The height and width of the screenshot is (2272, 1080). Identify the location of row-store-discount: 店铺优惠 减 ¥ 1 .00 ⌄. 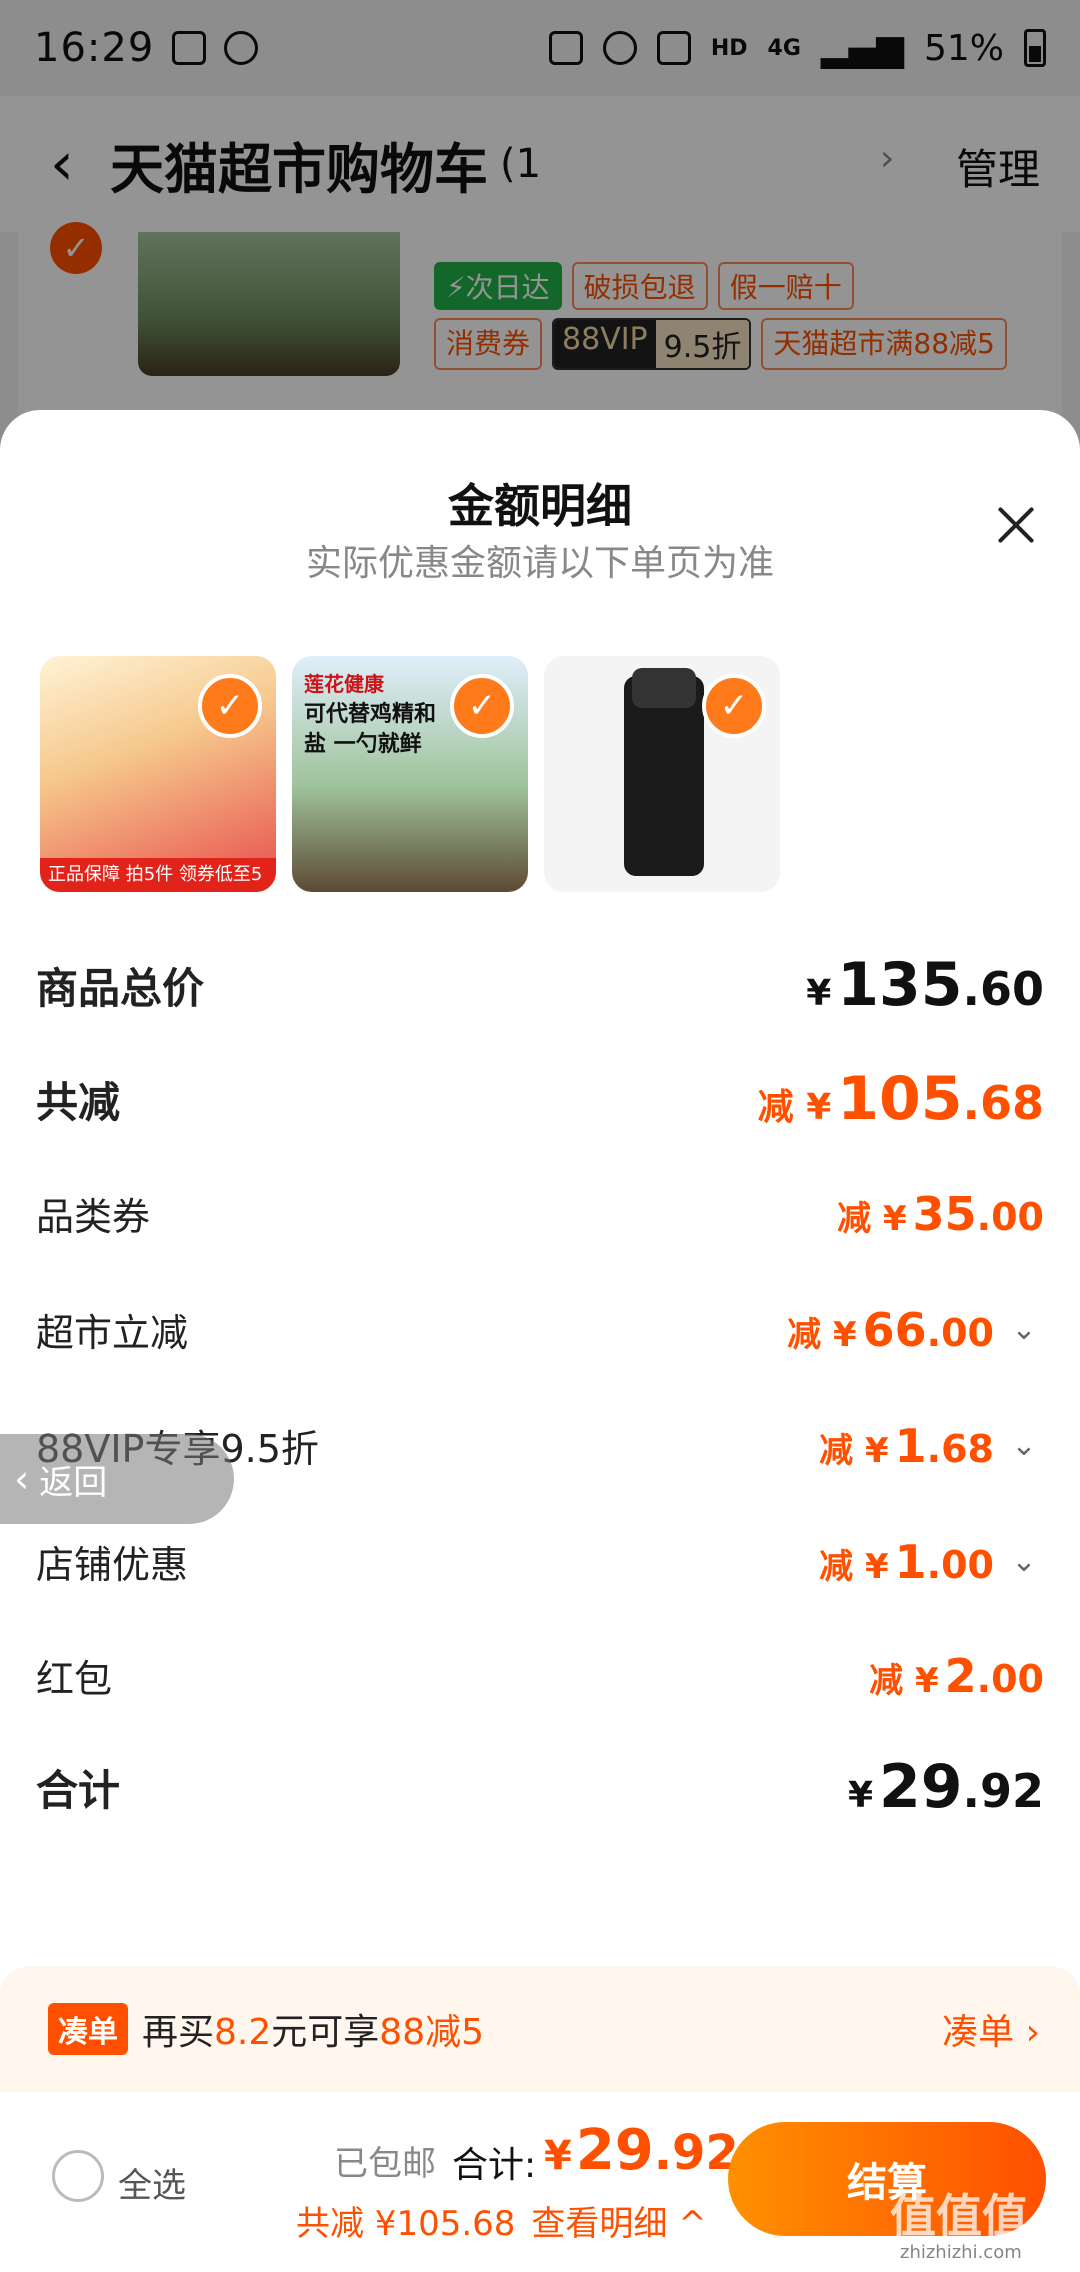
(540, 1561).